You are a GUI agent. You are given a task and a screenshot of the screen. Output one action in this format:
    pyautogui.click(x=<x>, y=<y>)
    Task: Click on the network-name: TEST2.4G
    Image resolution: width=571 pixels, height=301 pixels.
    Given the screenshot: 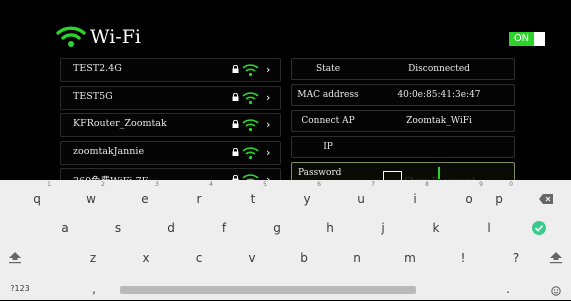 What is the action you would take?
    pyautogui.click(x=97, y=68)
    